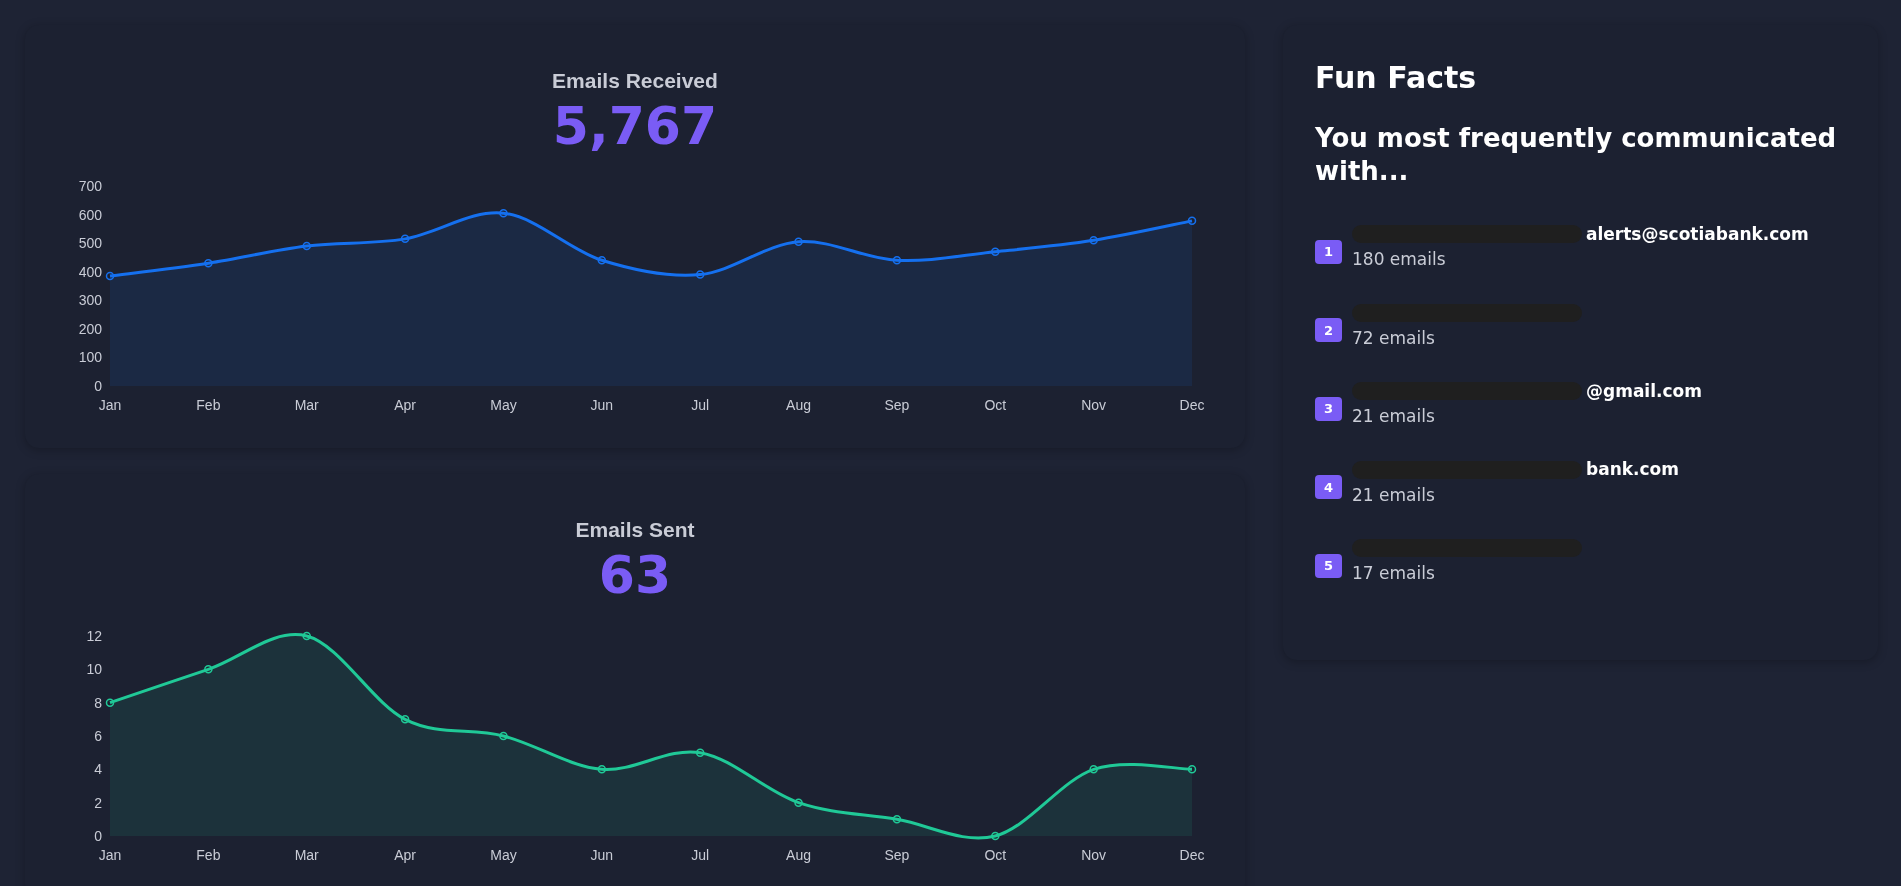  I want to click on y-axis-label: 400, so click(90, 272).